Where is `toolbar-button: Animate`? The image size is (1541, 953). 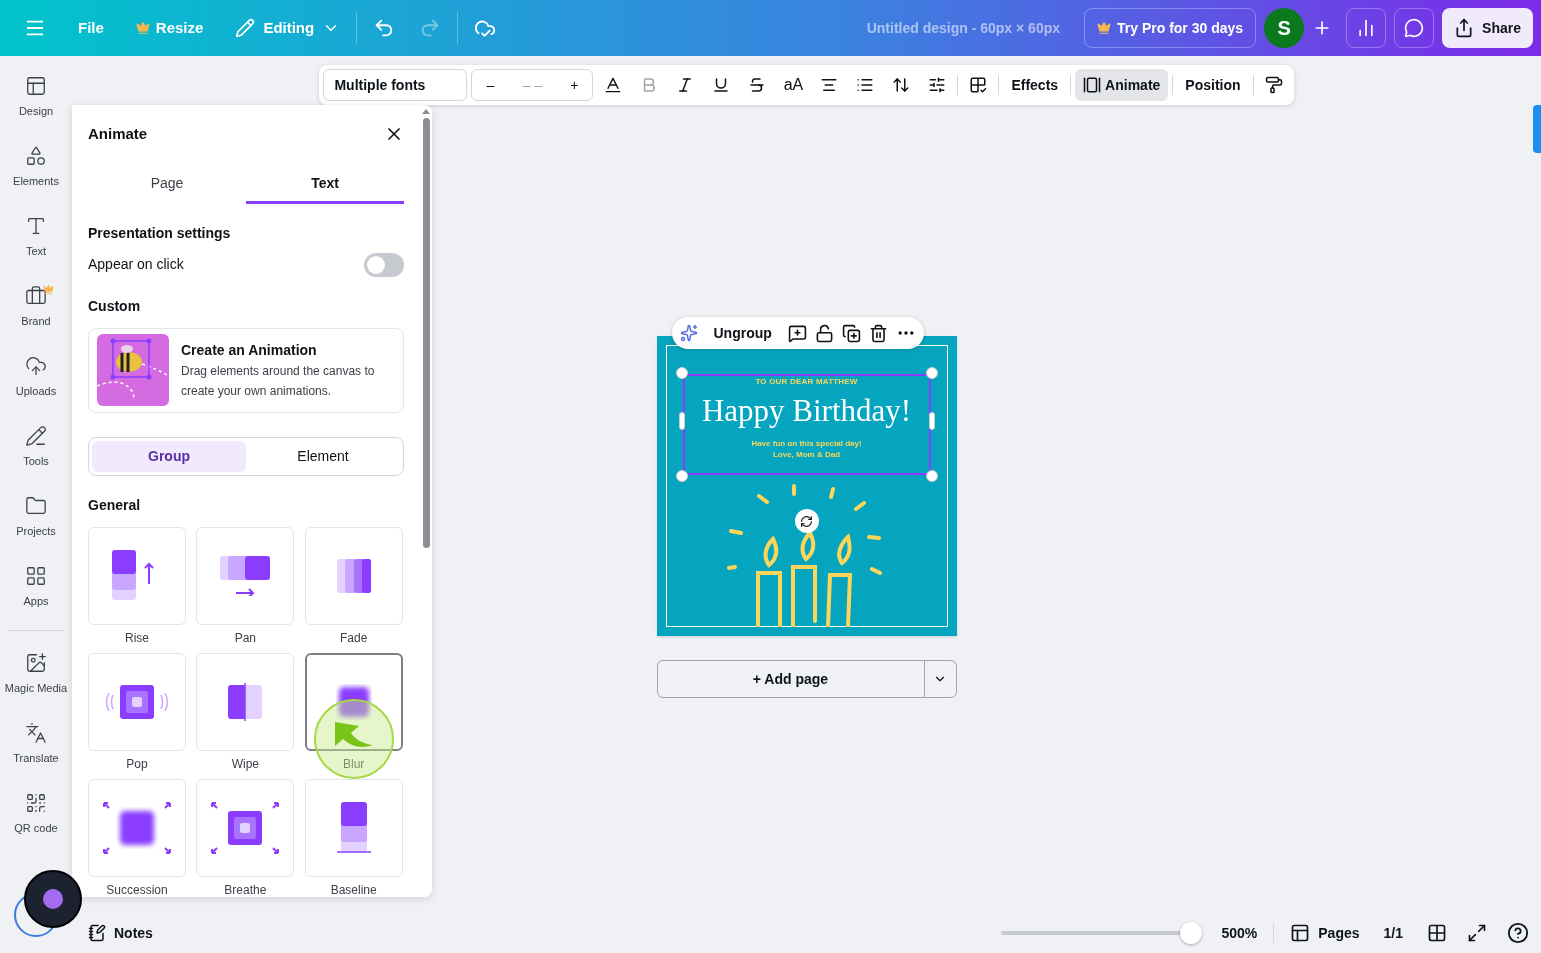
toolbar-button: Animate is located at coordinates (1122, 85).